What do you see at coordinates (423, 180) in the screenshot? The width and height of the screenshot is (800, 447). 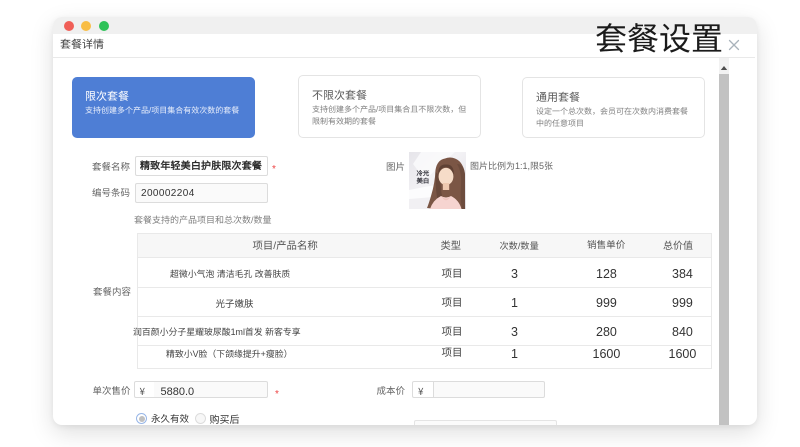 I see `svg-text: 美白` at bounding box center [423, 180].